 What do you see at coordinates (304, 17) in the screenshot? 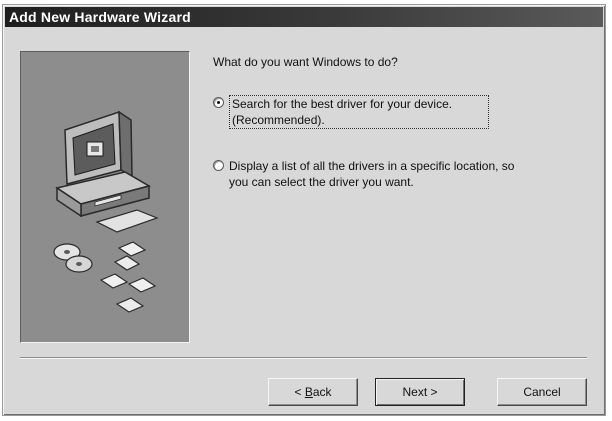
I see `title-bar: Add New Hardware Wizard` at bounding box center [304, 17].